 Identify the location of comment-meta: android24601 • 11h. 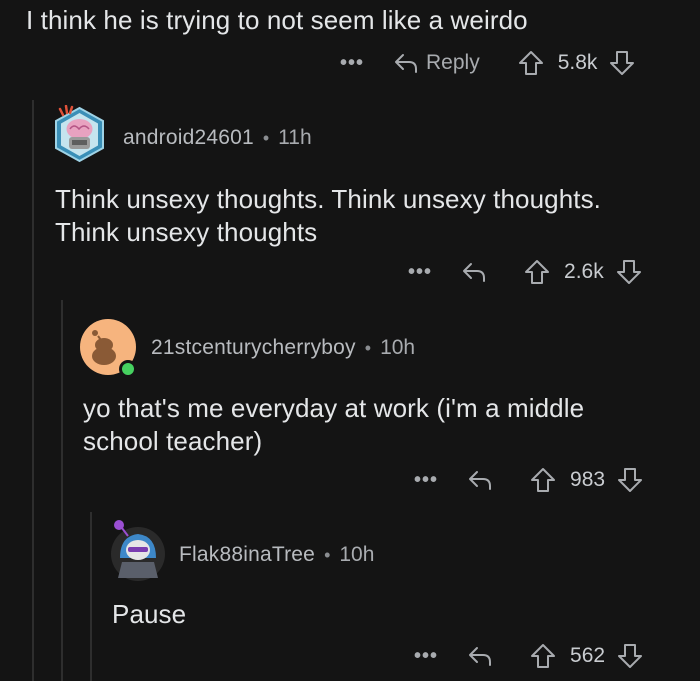
(217, 138).